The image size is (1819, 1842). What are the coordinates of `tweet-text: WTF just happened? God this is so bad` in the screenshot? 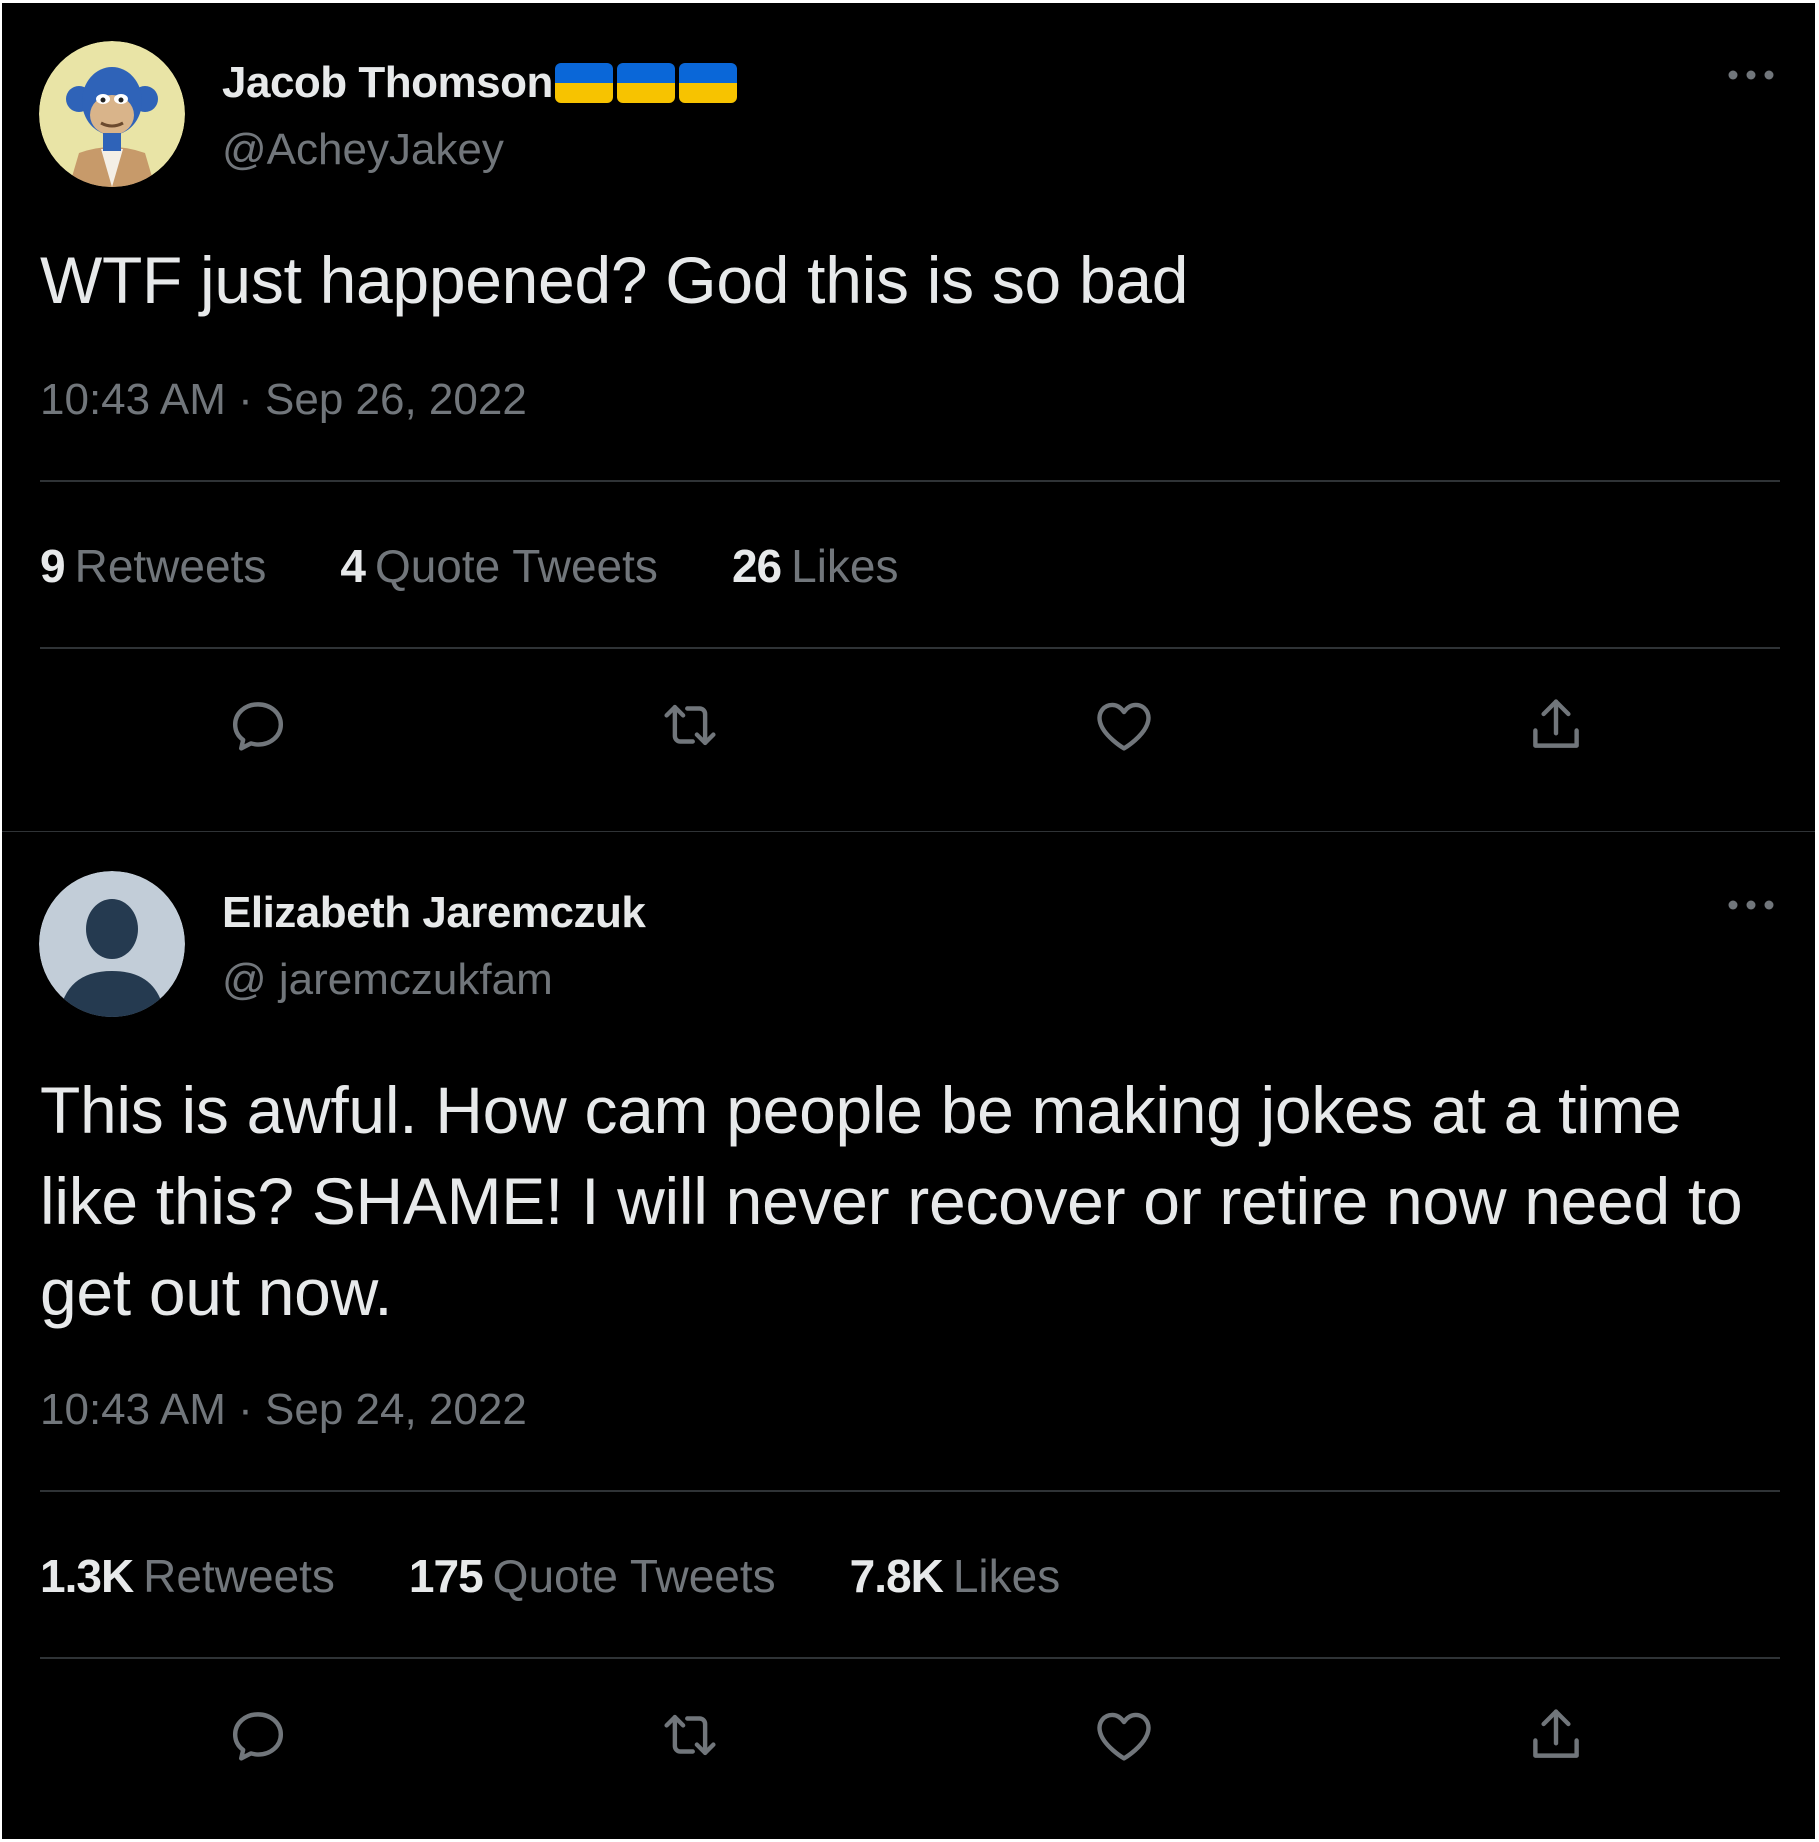 It's located at (614, 280).